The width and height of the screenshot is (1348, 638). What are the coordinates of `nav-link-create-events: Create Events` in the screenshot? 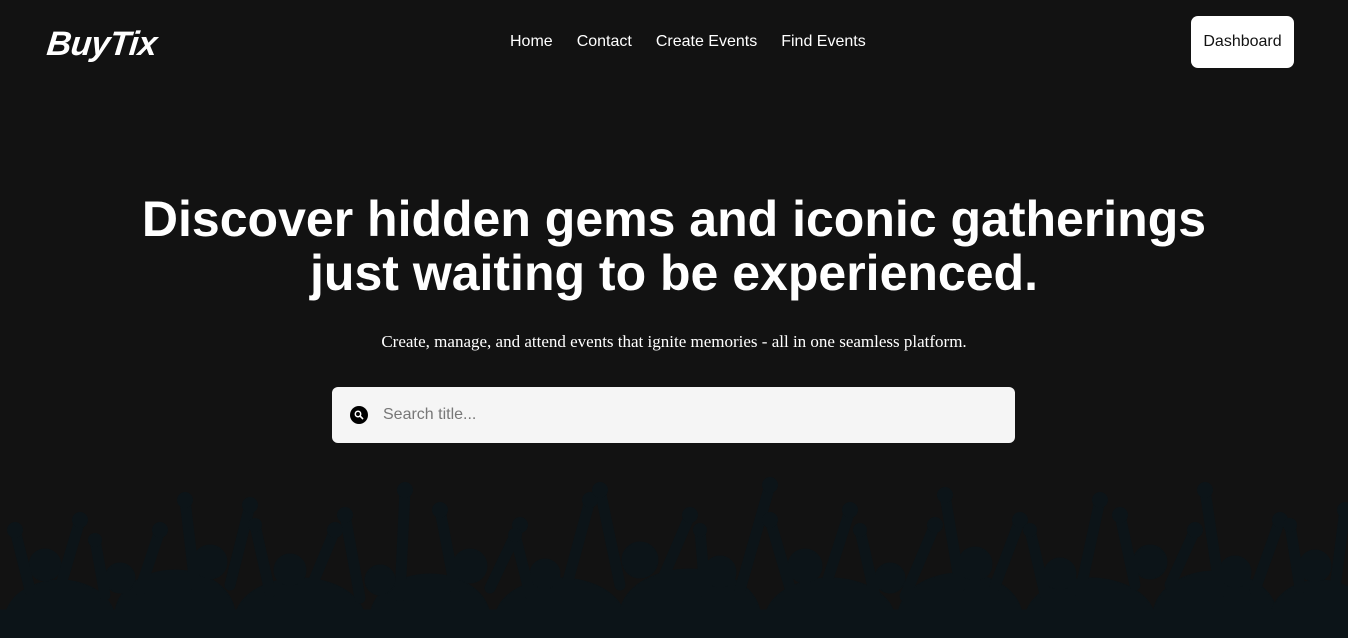 It's located at (706, 42).